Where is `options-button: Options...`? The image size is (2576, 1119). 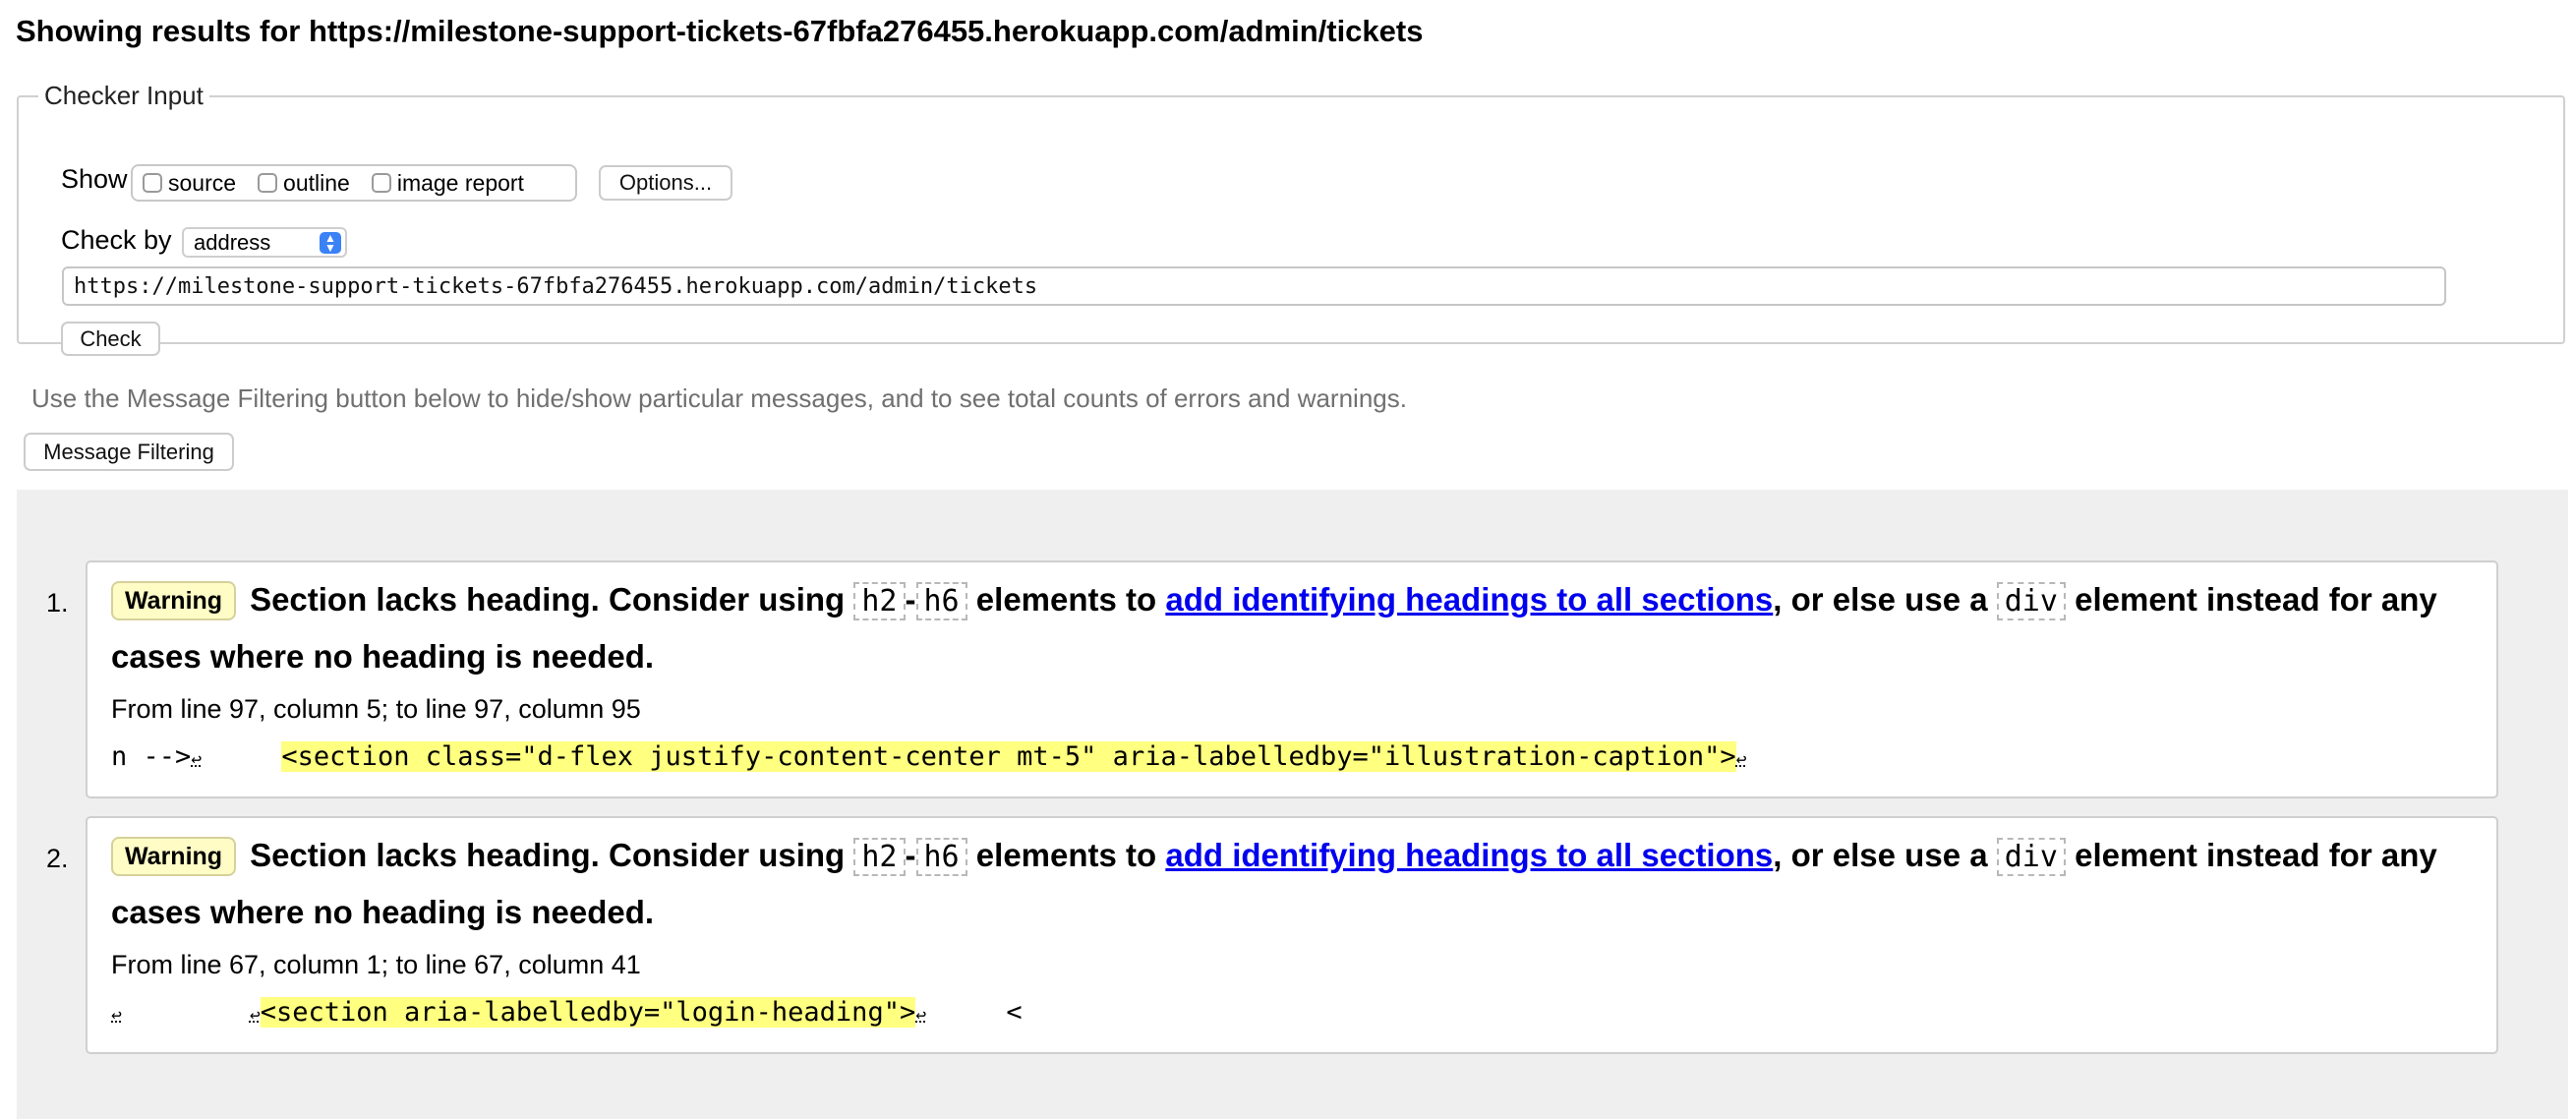
options-button: Options... is located at coordinates (665, 183).